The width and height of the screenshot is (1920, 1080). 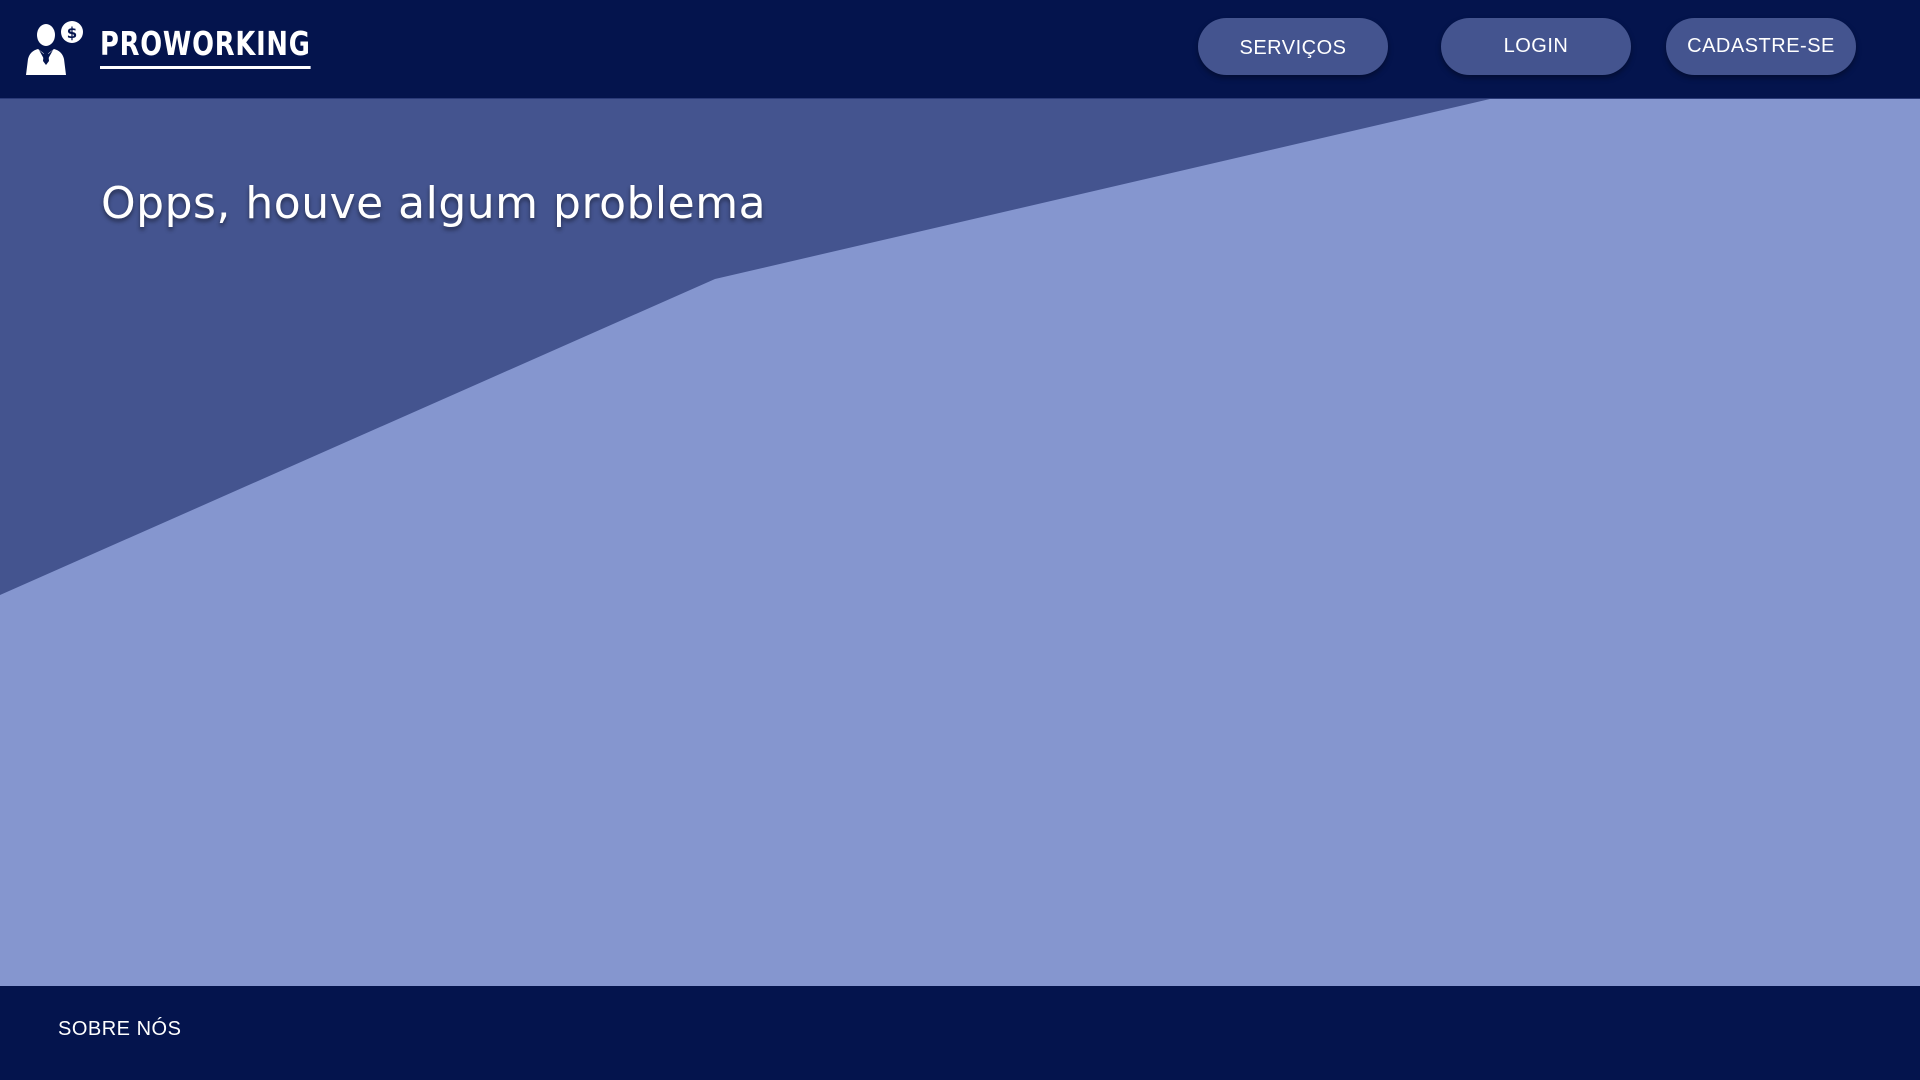 What do you see at coordinates (434, 203) in the screenshot?
I see `error-title: Opps, houve algum problema` at bounding box center [434, 203].